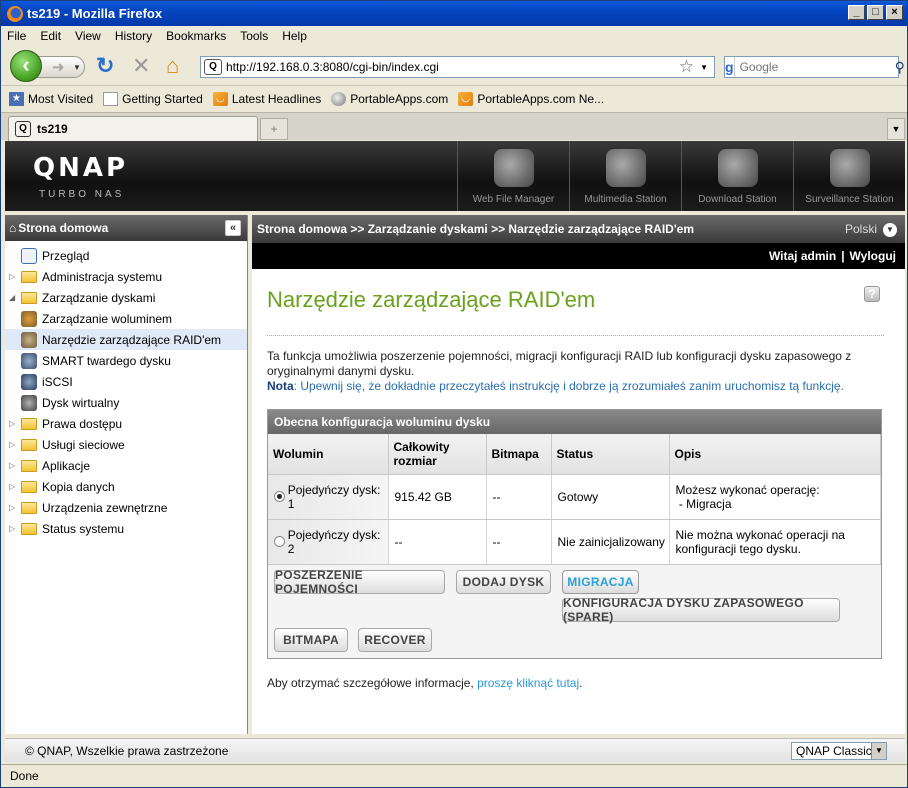 The image size is (908, 788). I want to click on address-bar: Q ☆ ▼, so click(457, 67).